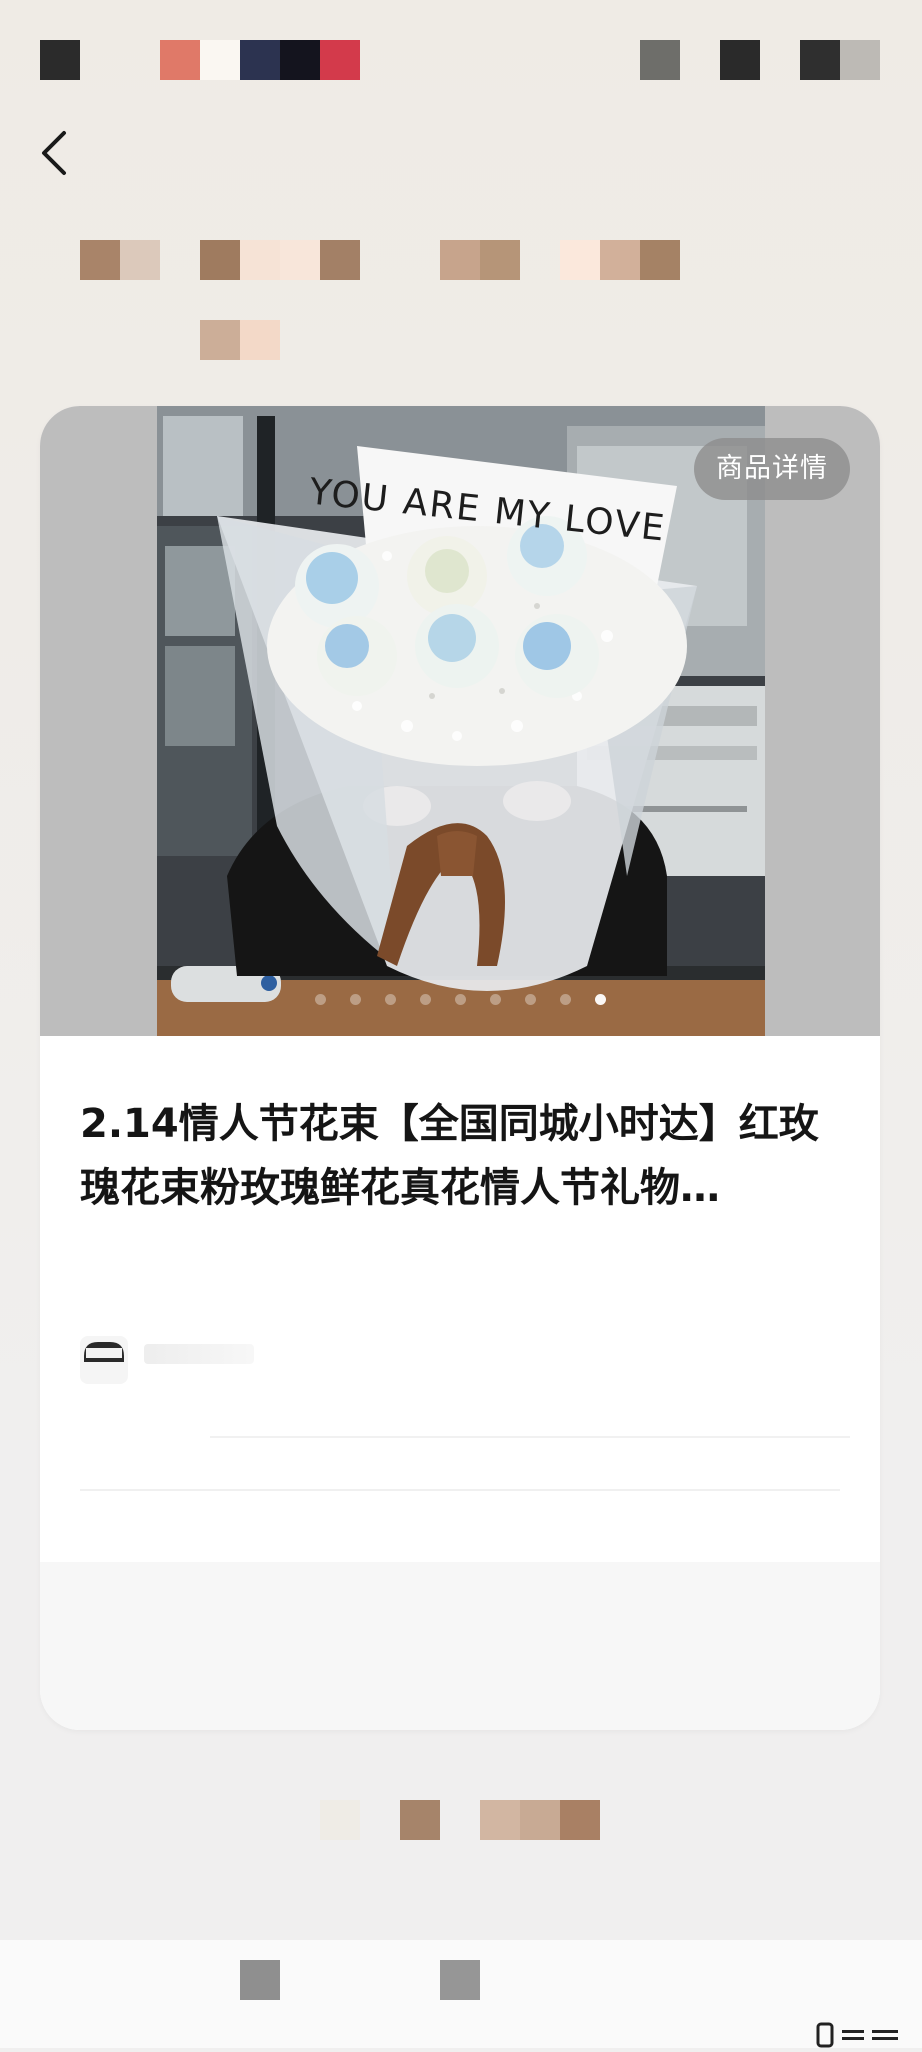  I want to click on gesture-handle-icon, so click(857, 2035).